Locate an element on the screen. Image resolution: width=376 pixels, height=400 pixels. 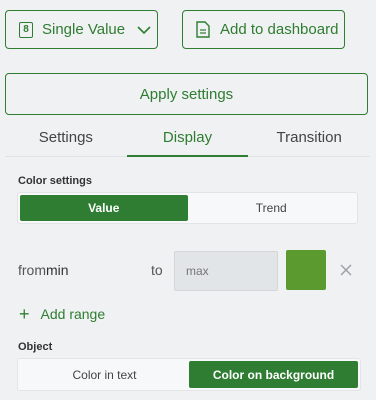
object-color-in-text-option: Color in text is located at coordinates (104, 374).